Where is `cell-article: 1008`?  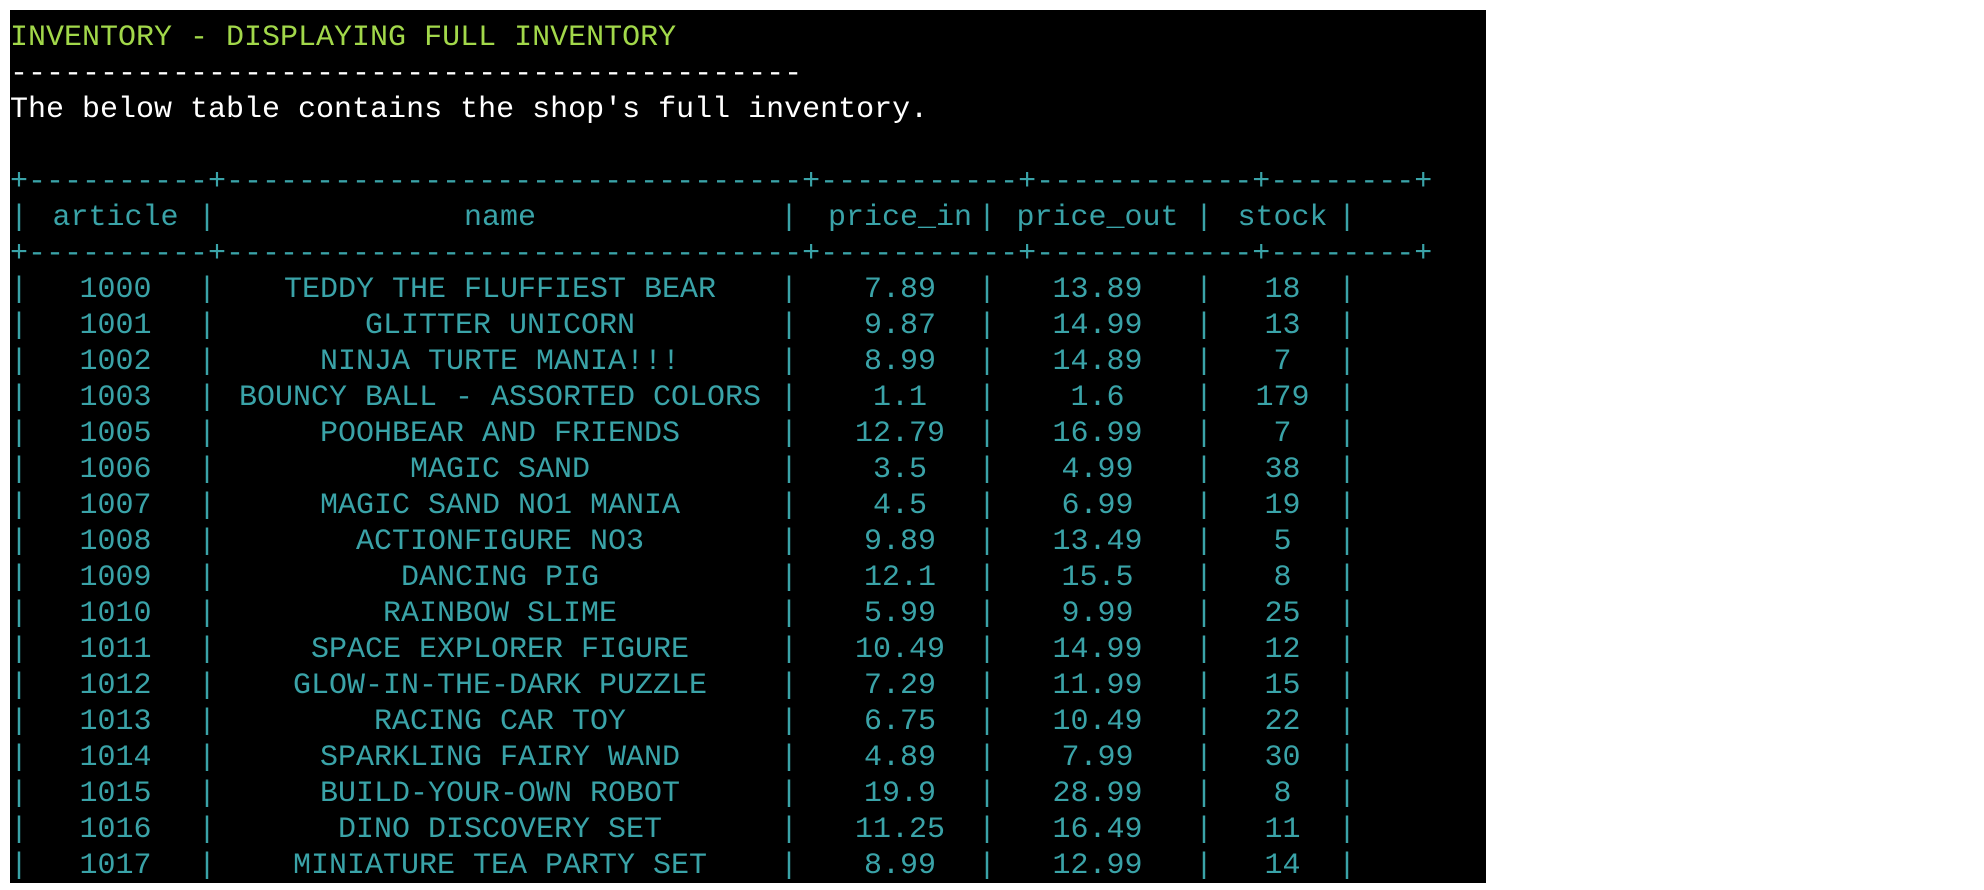 cell-article: 1008 is located at coordinates (115, 542).